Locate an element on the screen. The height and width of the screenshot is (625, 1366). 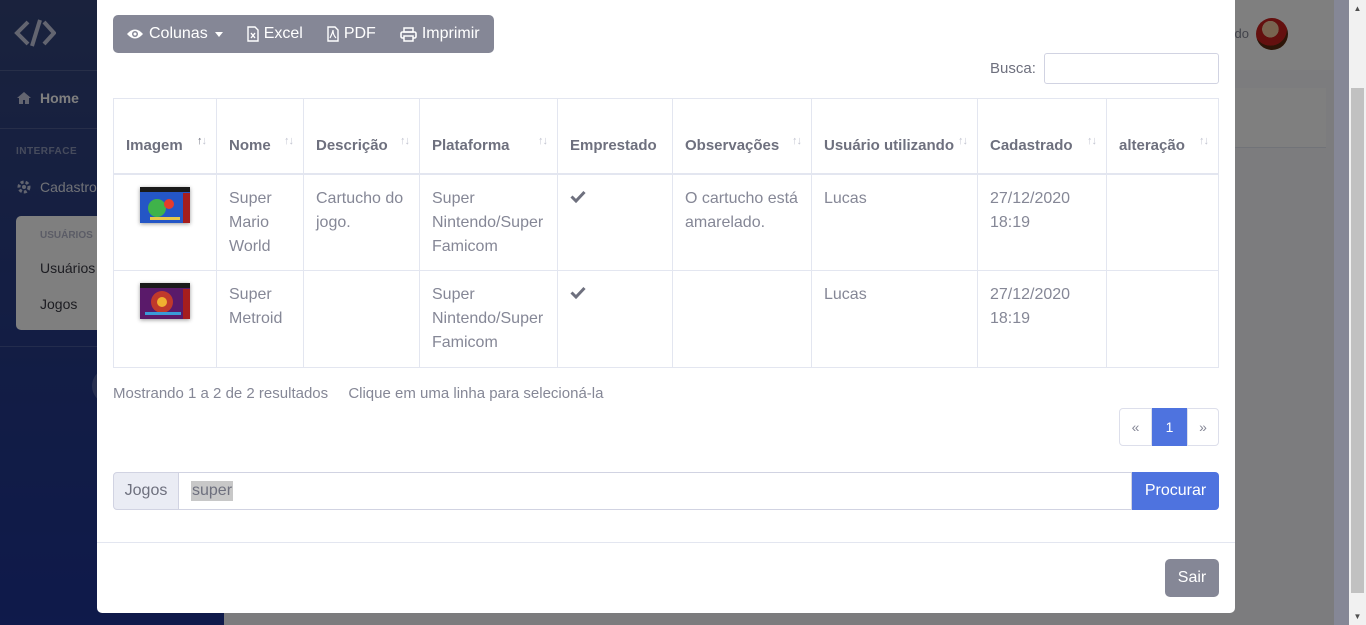
game-search-input: super is located at coordinates (655, 491).